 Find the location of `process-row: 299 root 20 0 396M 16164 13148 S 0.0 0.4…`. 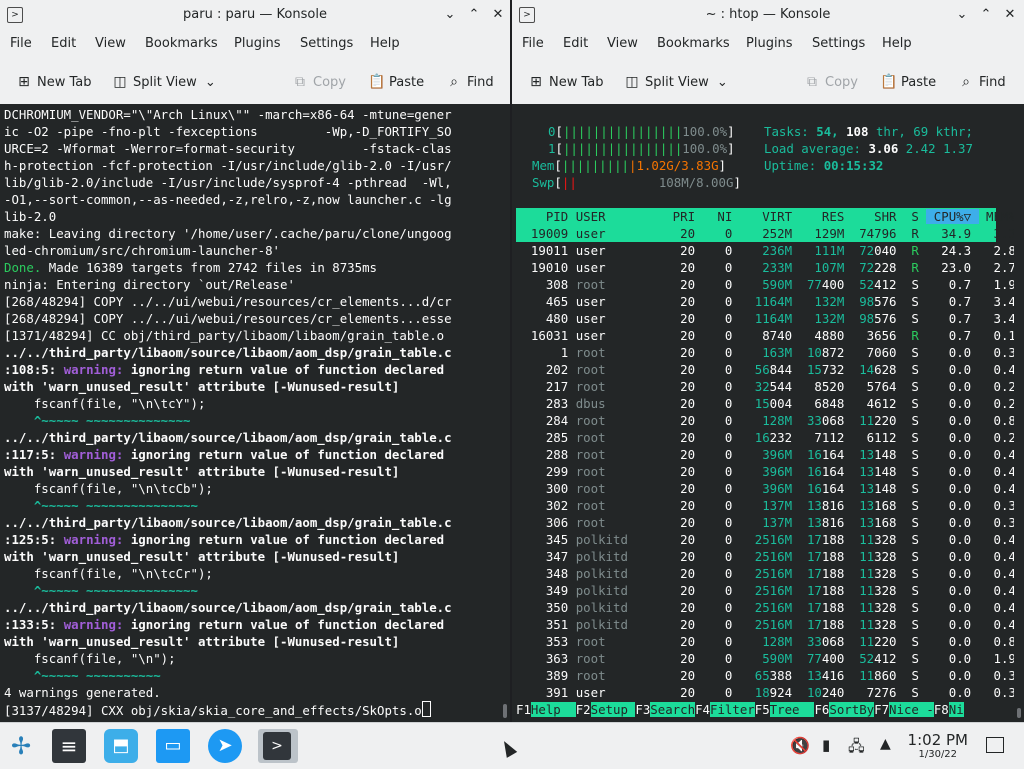

process-row: 299 root 20 0 396M 16164 13148 S 0.0 0.4… is located at coordinates (766, 471).